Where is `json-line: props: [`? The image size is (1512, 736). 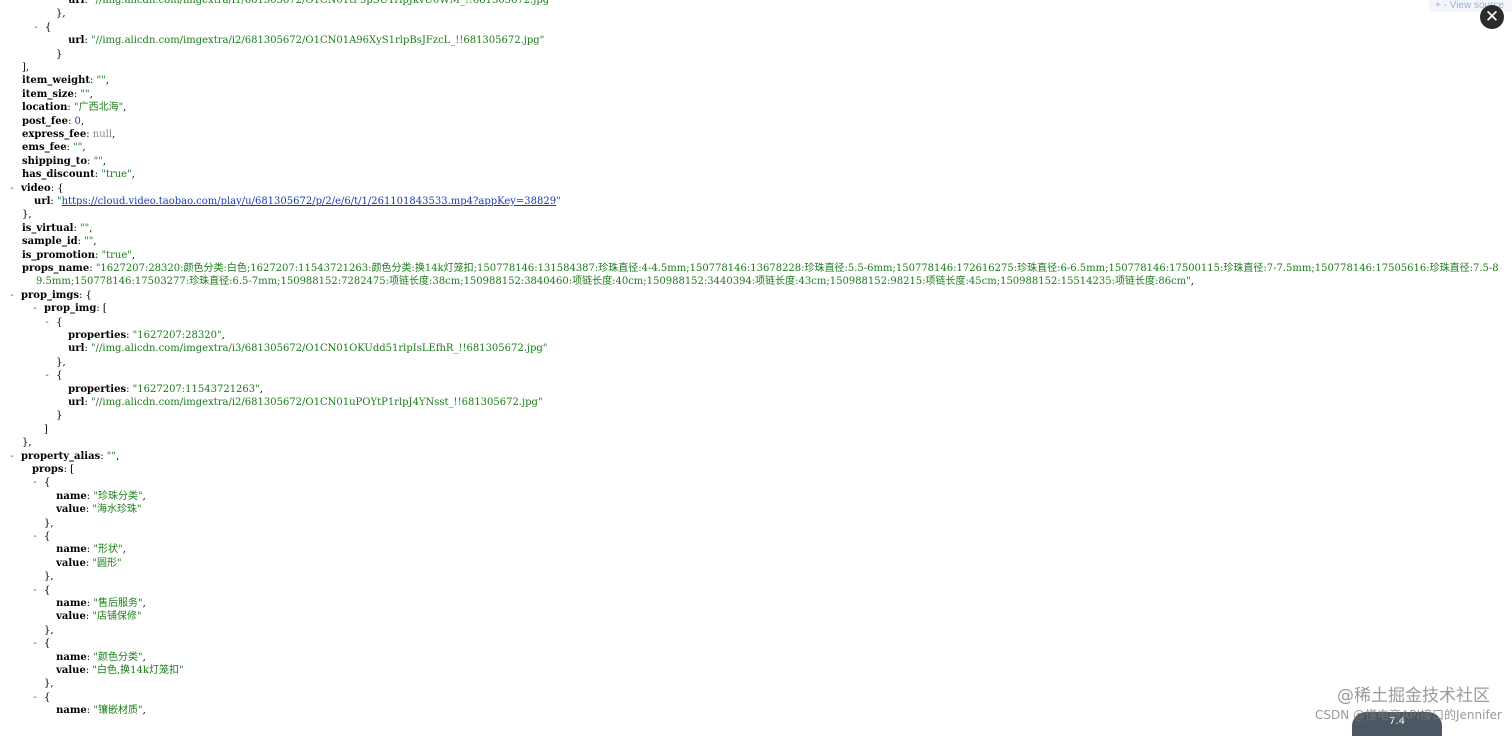 json-line: props: [ is located at coordinates (772, 469).